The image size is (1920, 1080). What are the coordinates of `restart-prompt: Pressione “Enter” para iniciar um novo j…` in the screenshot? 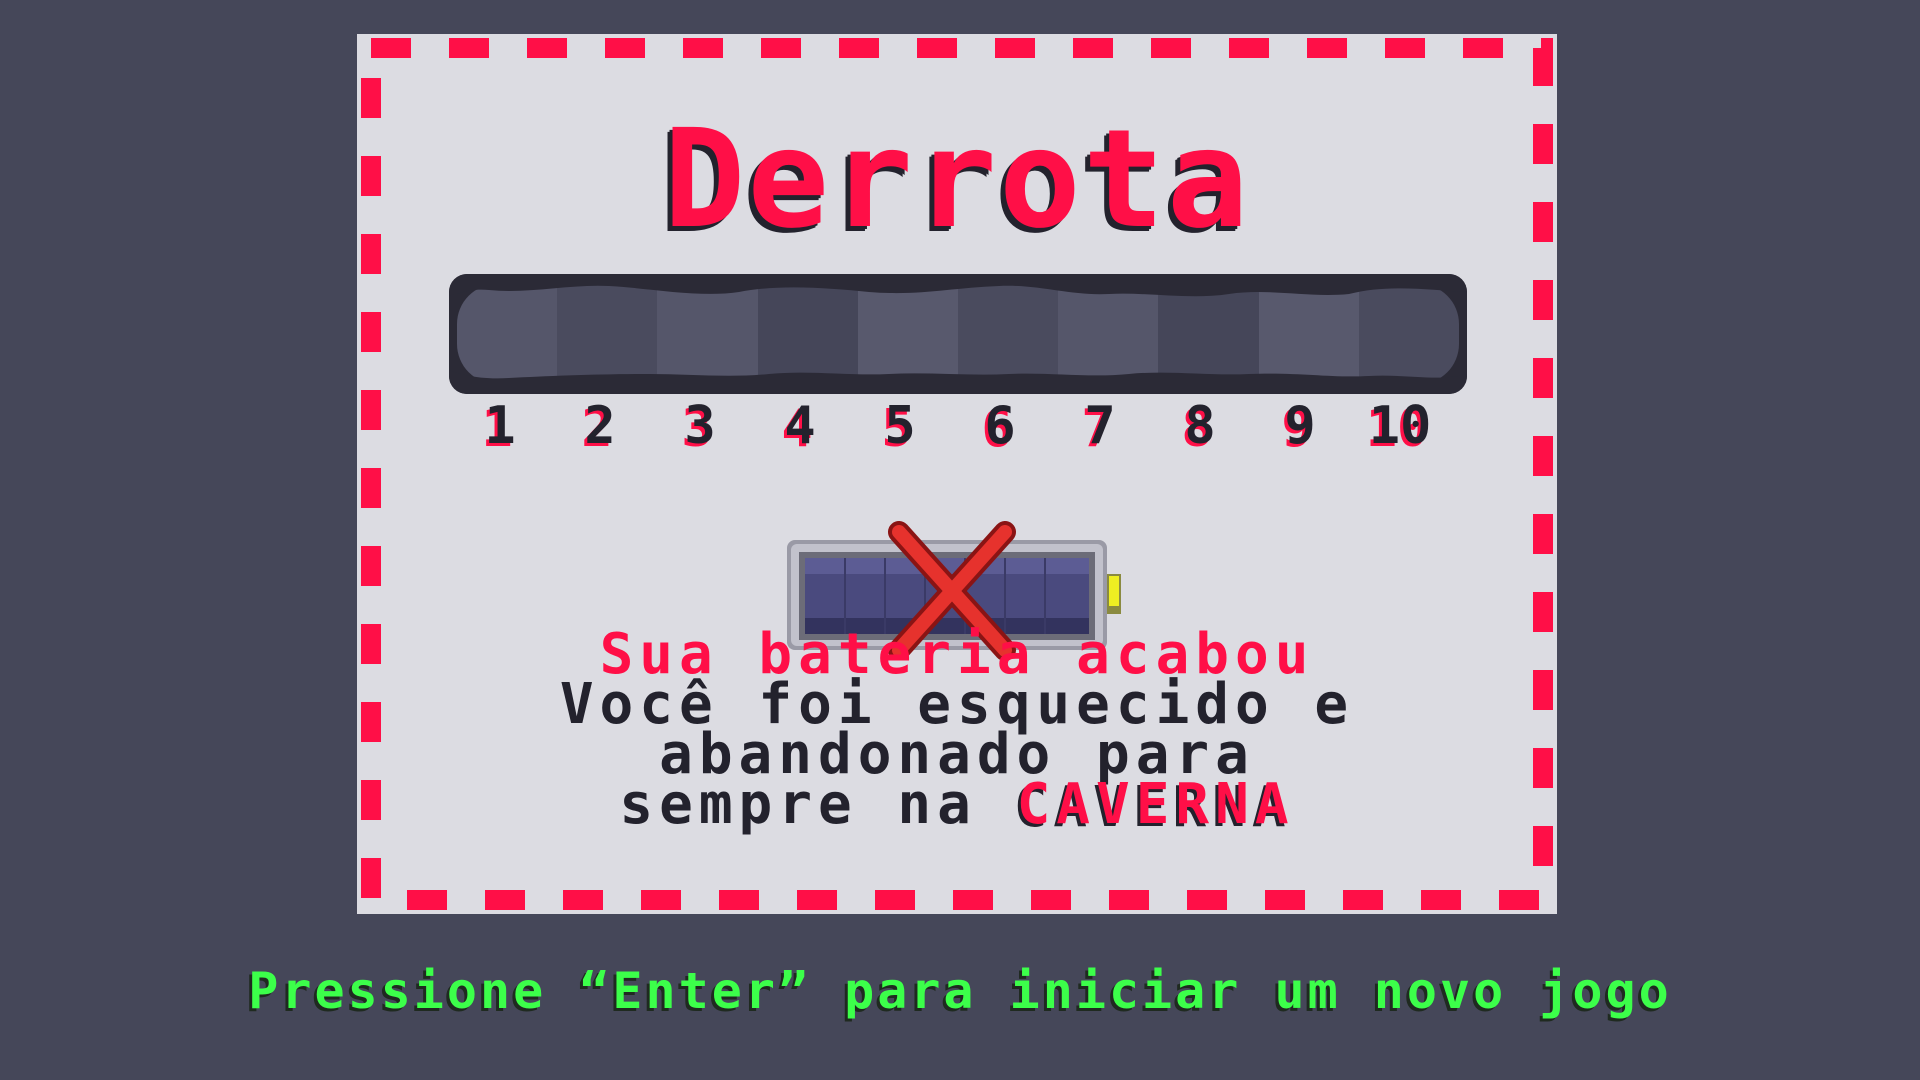 It's located at (960, 991).